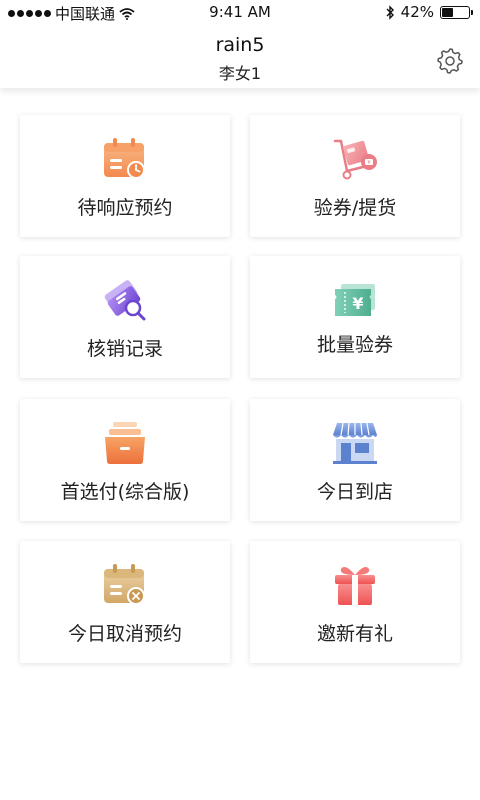 Image resolution: width=480 pixels, height=800 pixels. What do you see at coordinates (417, 12) in the screenshot?
I see `battery-percent: 42%` at bounding box center [417, 12].